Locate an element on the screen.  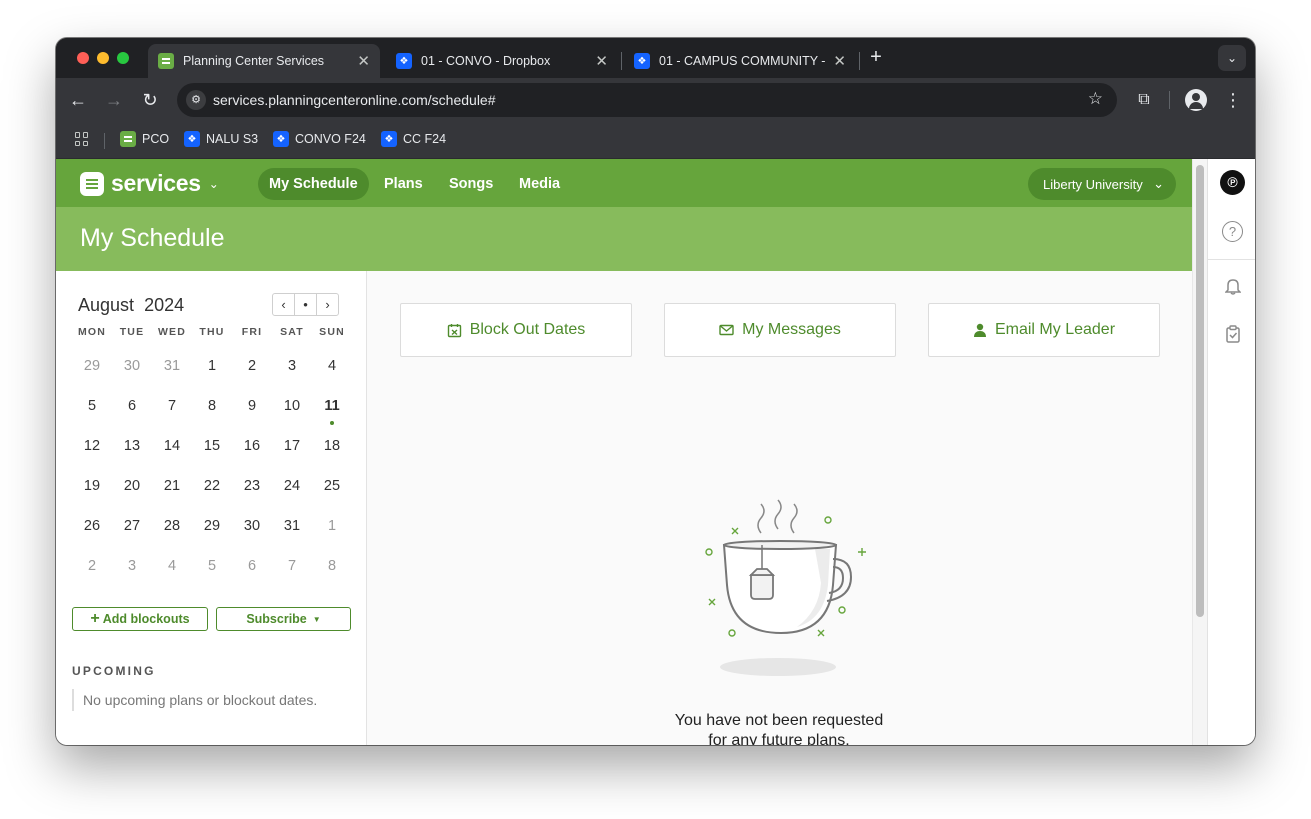
calendar-day: 24 is located at coordinates (292, 486).